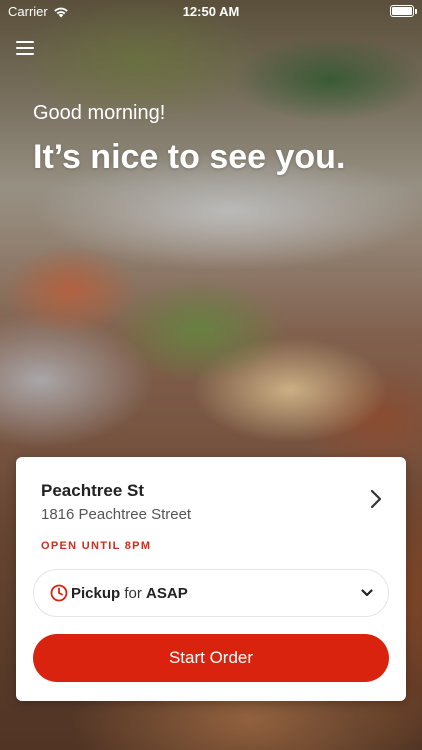 The width and height of the screenshot is (422, 750). I want to click on order-type-text: Pickup for ASAP, so click(129, 593).